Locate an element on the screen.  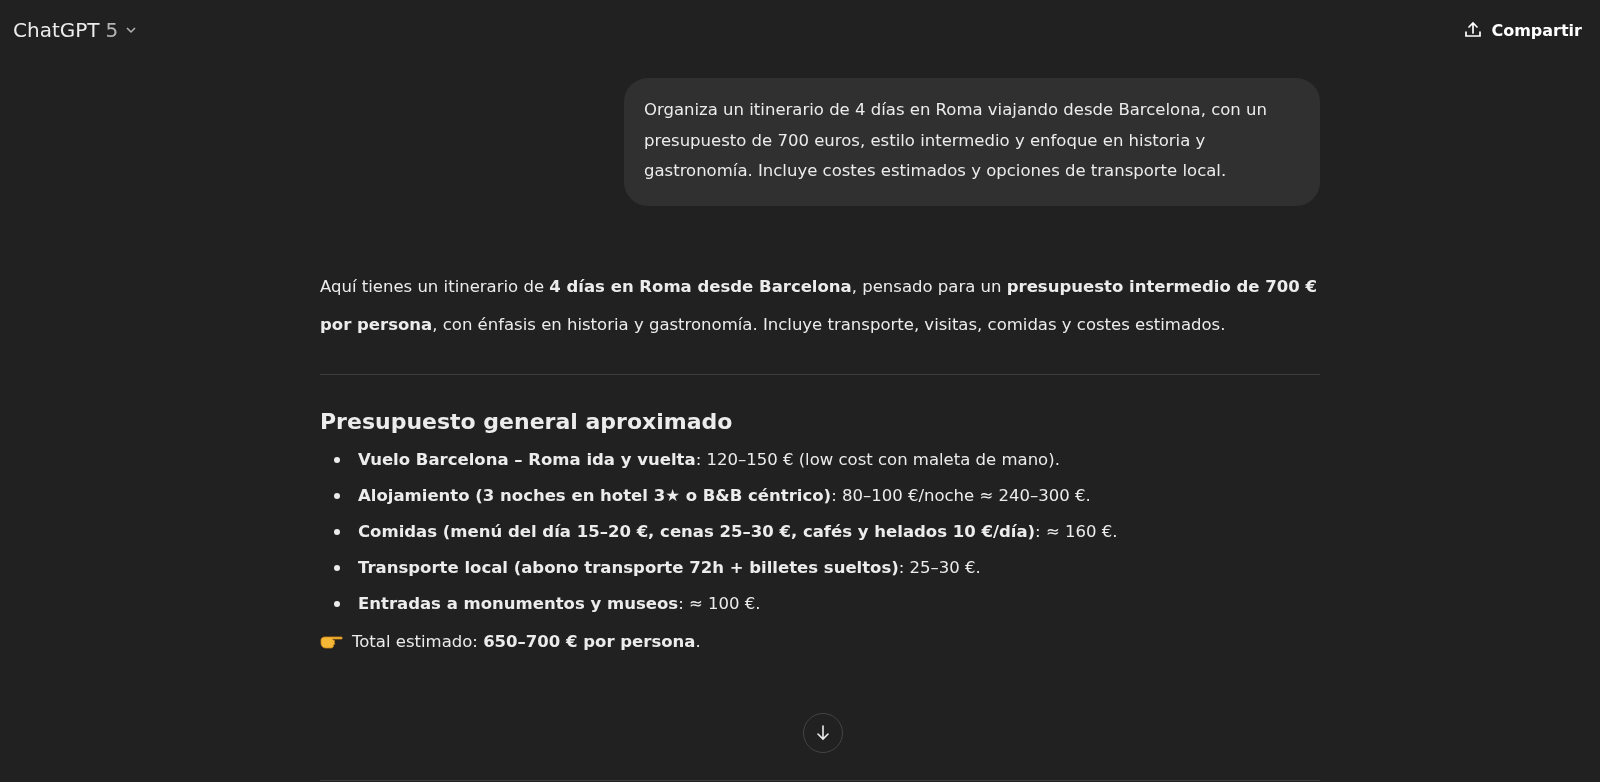
list-item: Comidas (menú del día 15–20 €, cenas 25–30 €, cafés y helados 10 €/día): ≈ 160 €. is located at coordinates (738, 531).